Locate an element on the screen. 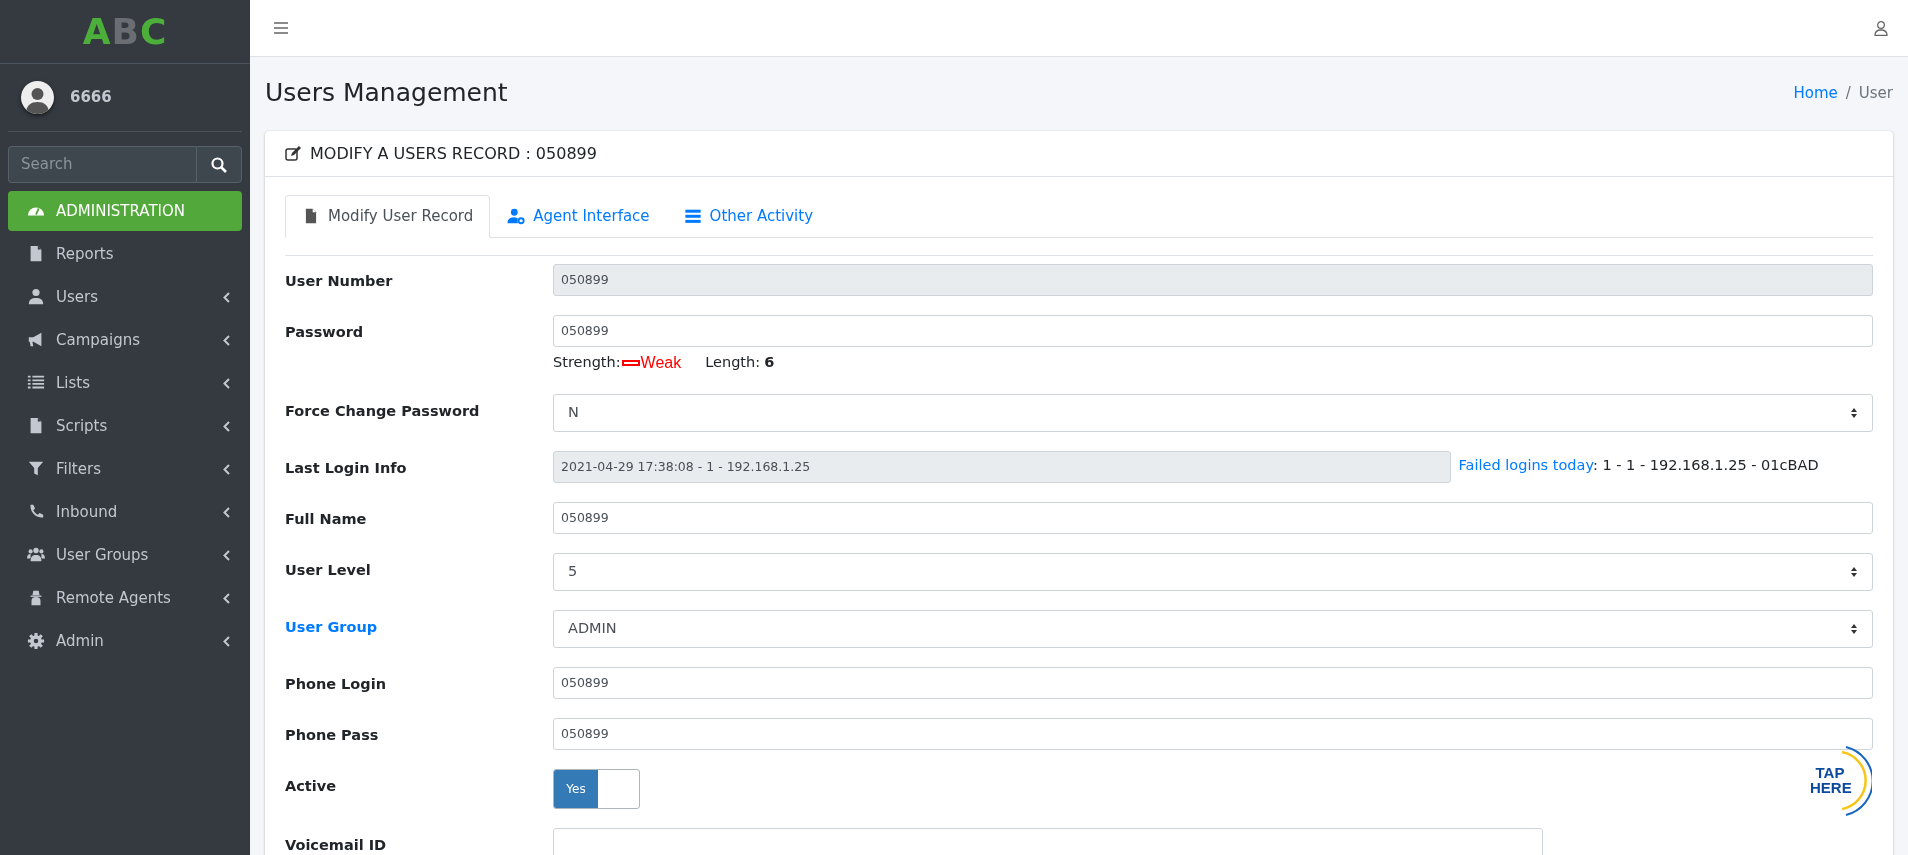  sidebar-item: Inbound is located at coordinates (125, 512).